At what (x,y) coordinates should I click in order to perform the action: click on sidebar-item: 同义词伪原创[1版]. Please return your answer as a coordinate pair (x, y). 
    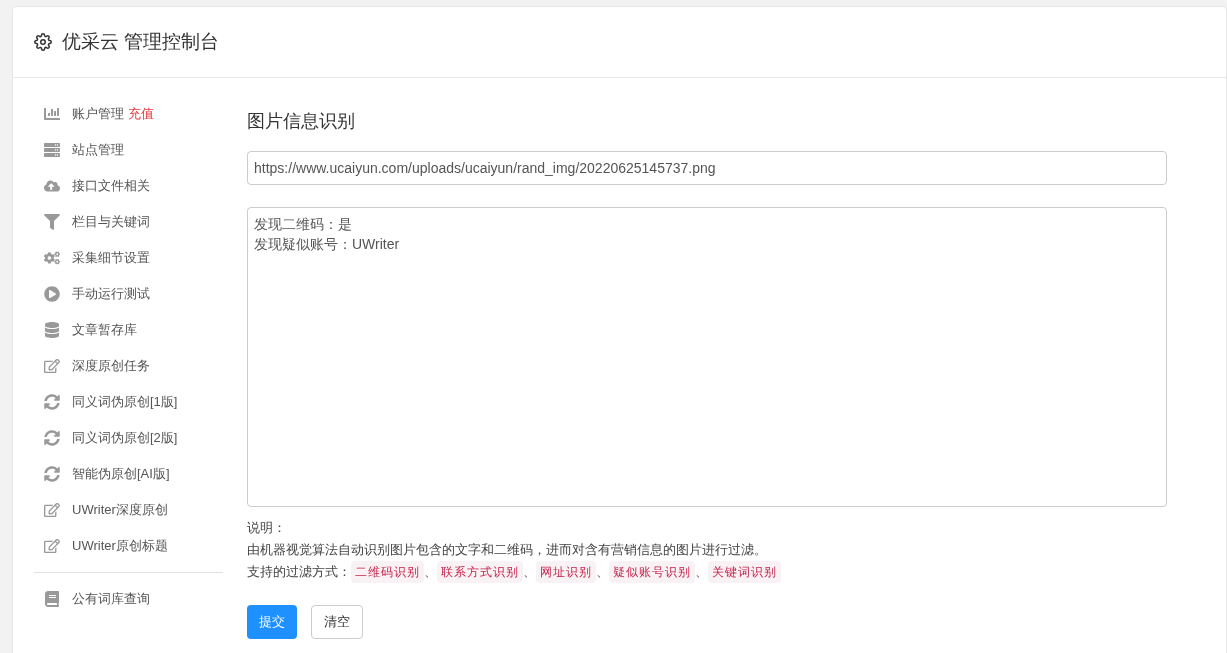
    Looking at the image, I should click on (128, 402).